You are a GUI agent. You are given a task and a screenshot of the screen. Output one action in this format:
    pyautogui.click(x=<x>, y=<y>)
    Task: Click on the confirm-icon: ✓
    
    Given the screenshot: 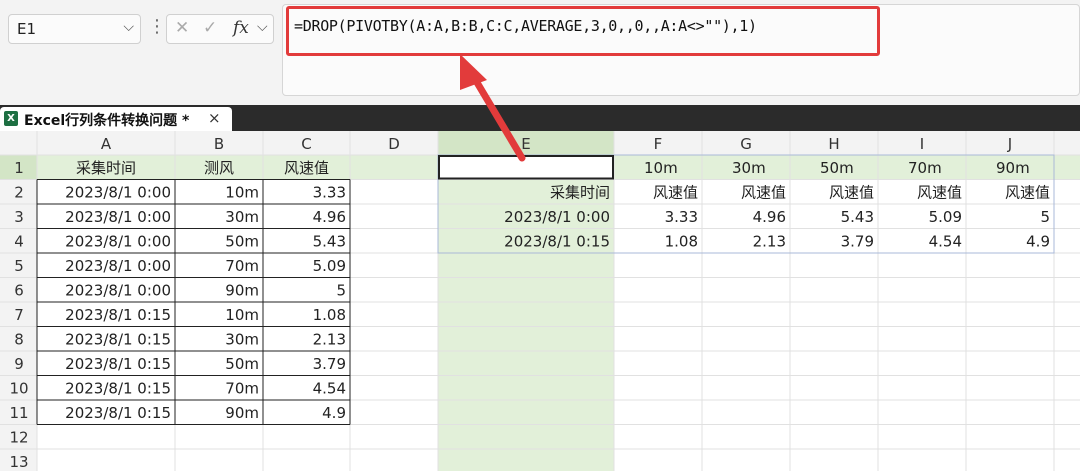 What is the action you would take?
    pyautogui.click(x=210, y=28)
    